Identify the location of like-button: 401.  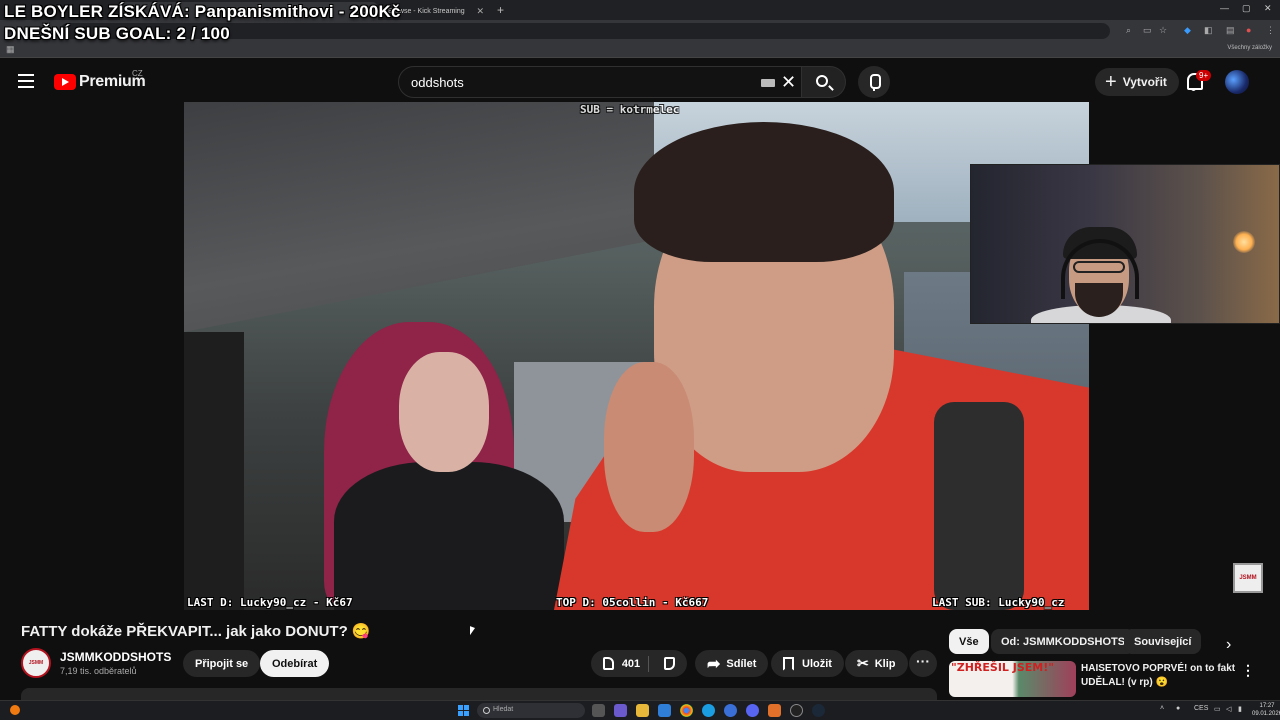
(639, 663).